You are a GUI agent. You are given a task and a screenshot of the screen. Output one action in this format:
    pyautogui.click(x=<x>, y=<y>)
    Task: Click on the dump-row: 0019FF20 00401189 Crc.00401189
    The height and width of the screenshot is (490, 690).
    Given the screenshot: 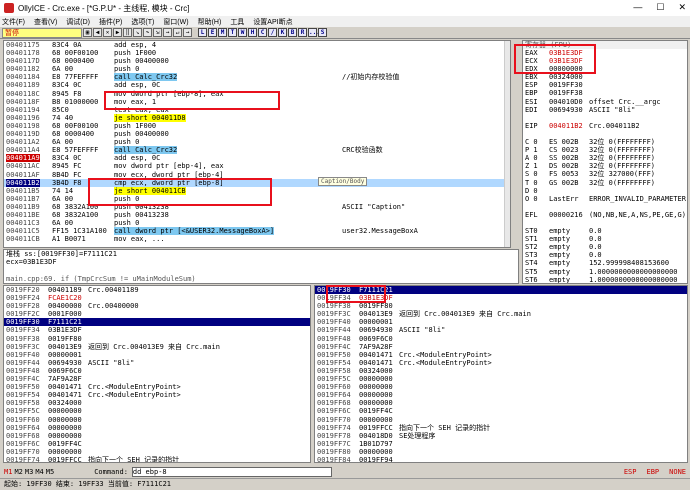 What is the action you would take?
    pyautogui.click(x=157, y=290)
    